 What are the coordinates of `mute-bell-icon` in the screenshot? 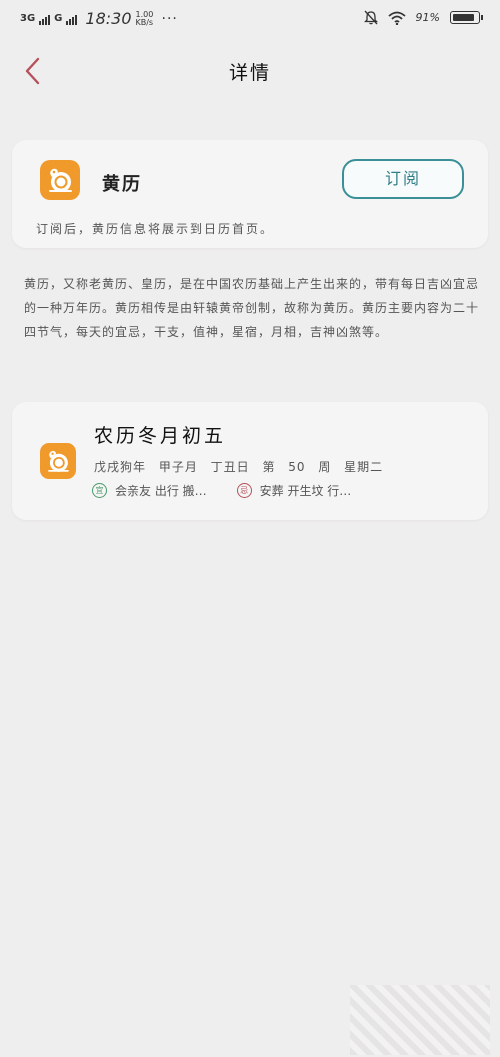 It's located at (370, 17).